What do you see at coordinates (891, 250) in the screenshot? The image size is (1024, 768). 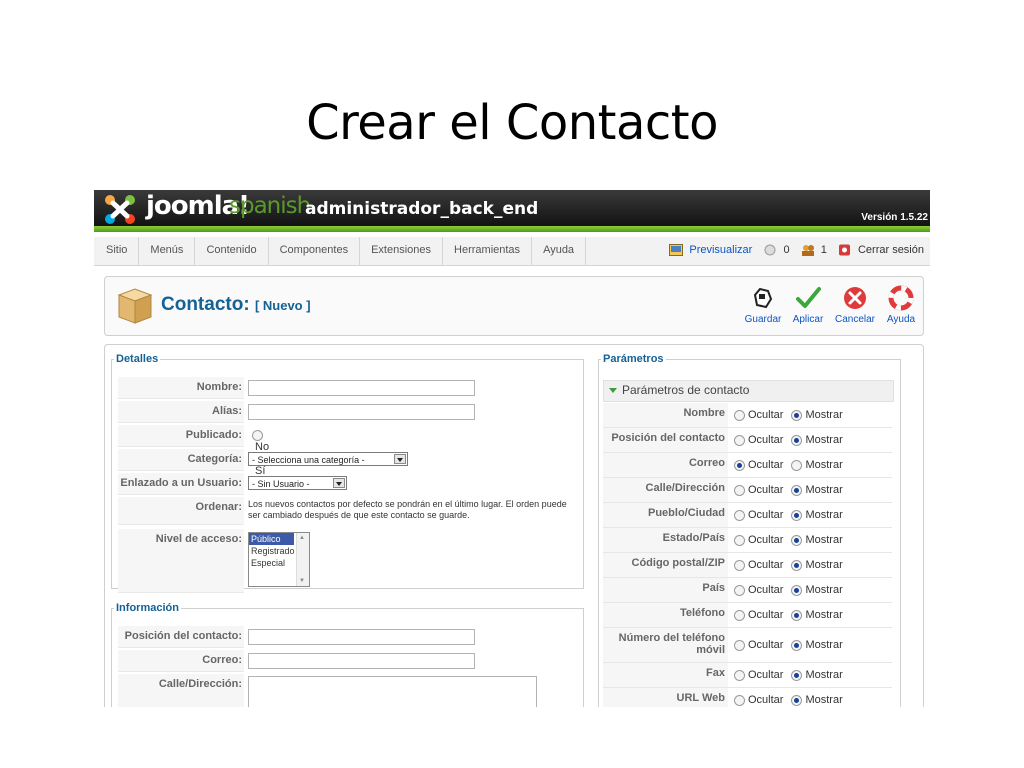 I see `logout-link: Cerrar sesión` at bounding box center [891, 250].